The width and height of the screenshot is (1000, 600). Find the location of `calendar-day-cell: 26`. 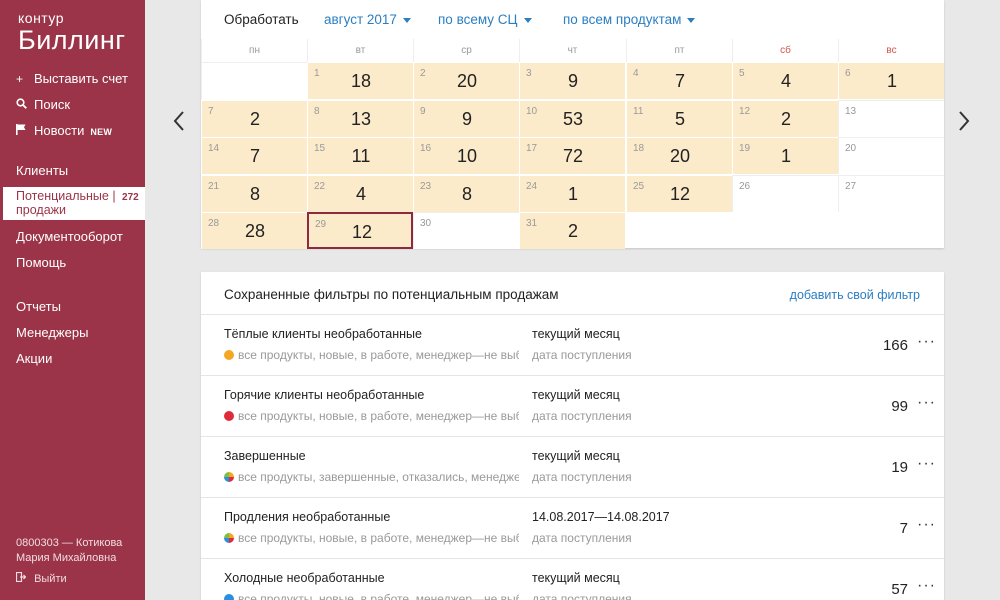

calendar-day-cell: 26 is located at coordinates (785, 193).